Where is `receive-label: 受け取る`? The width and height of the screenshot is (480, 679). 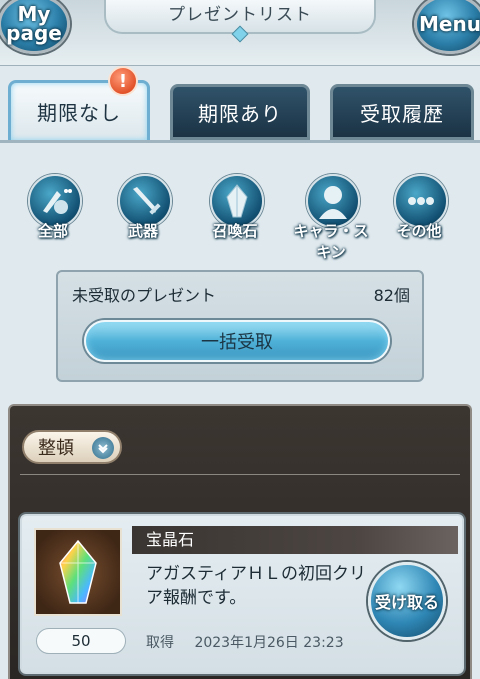
receive-label: 受け取る is located at coordinates (406, 602).